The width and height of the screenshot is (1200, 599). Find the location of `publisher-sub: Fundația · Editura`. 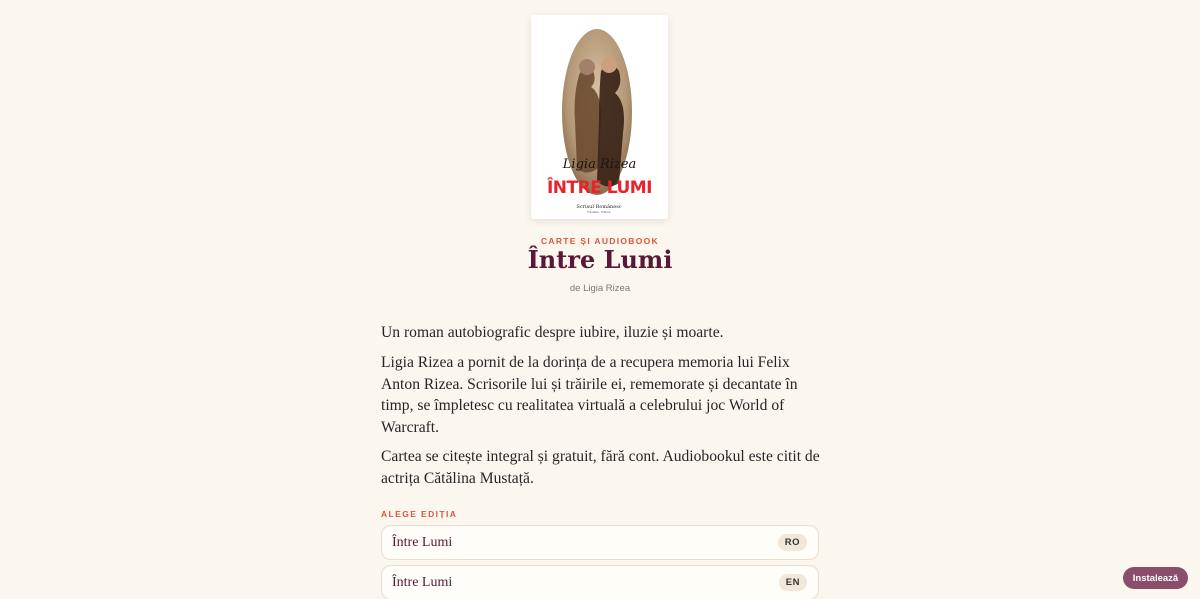

publisher-sub: Fundația · Editura is located at coordinates (599, 212).